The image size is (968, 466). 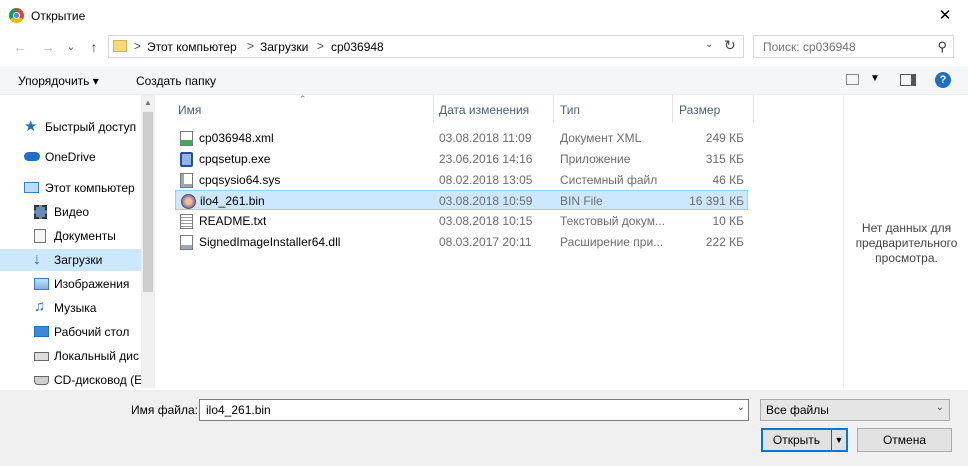 I want to click on column-header-type: Тип, so click(x=570, y=110).